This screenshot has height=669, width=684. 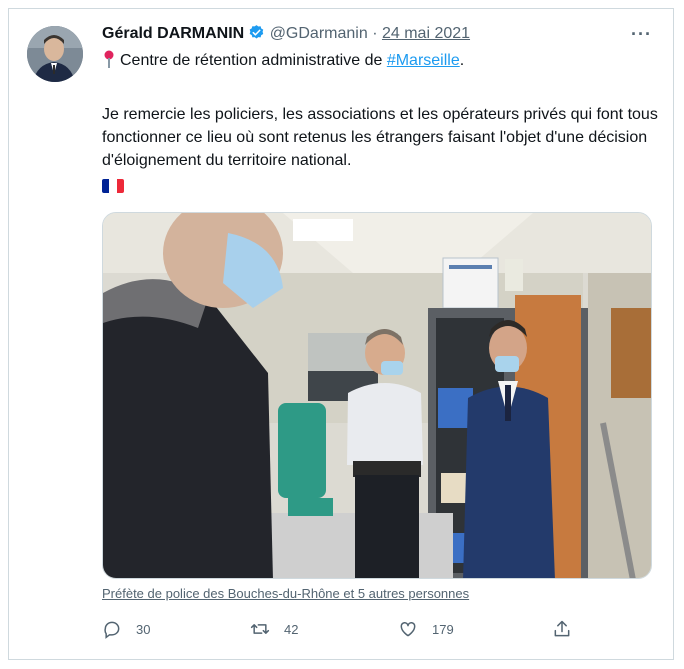 What do you see at coordinates (342, 631) in the screenshot?
I see `action-bar: 30 42 179` at bounding box center [342, 631].